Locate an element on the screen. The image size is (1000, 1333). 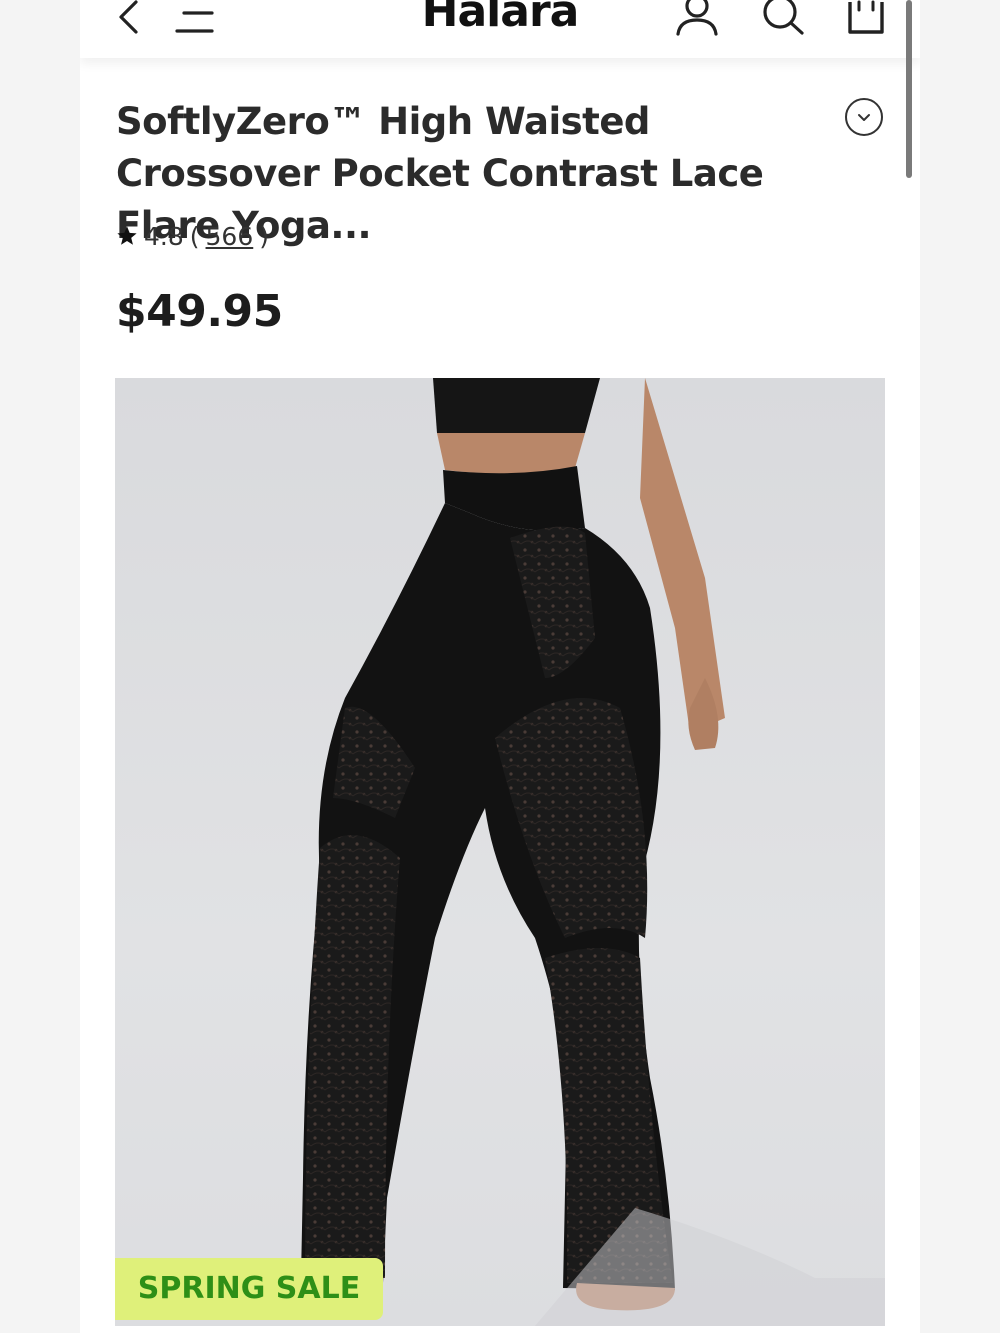
chevron-down-icon is located at coordinates (864, 117).